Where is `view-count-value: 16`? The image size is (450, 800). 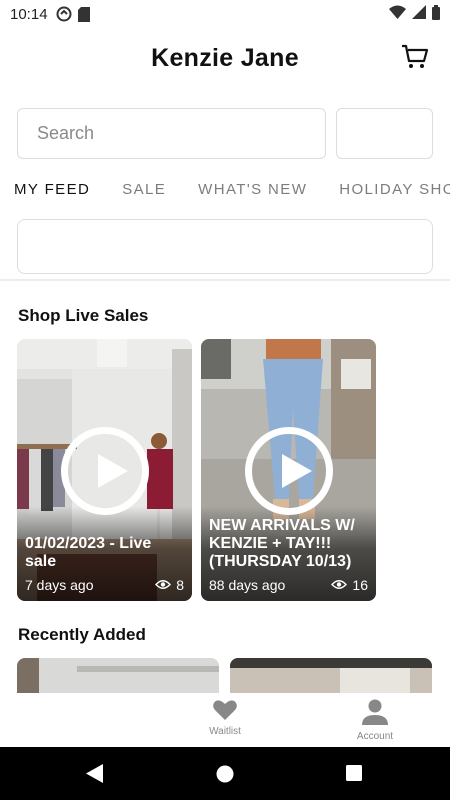 view-count-value: 16 is located at coordinates (360, 585).